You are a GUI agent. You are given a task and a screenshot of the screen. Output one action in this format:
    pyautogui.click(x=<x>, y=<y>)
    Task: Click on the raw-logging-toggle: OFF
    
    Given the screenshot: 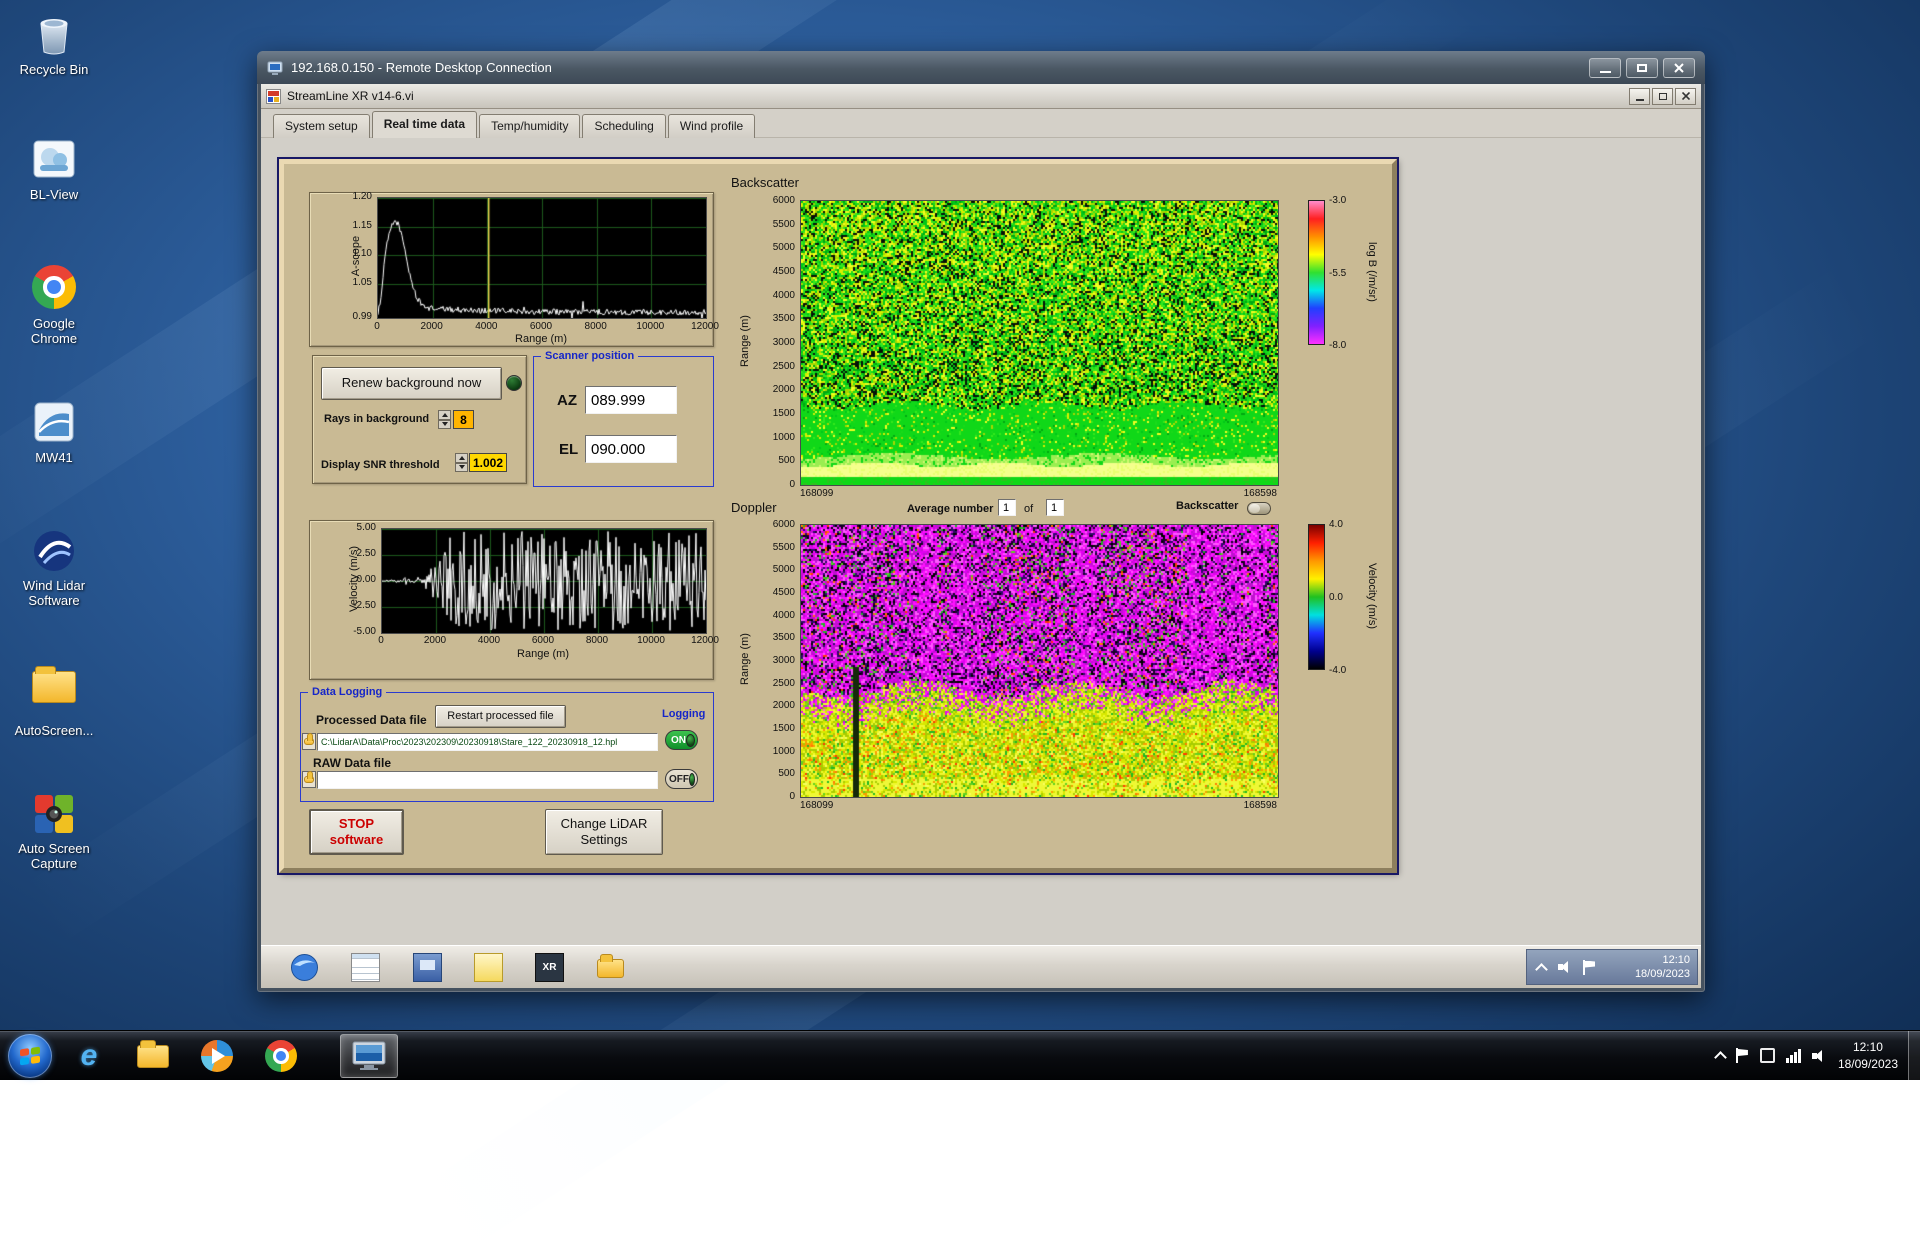 What is the action you would take?
    pyautogui.click(x=681, y=779)
    